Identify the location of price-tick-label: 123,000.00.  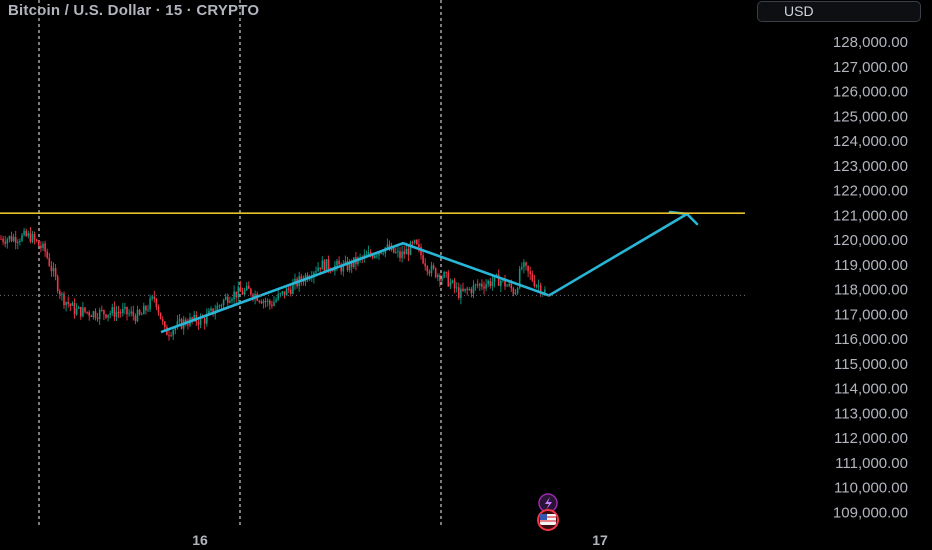
(870, 166).